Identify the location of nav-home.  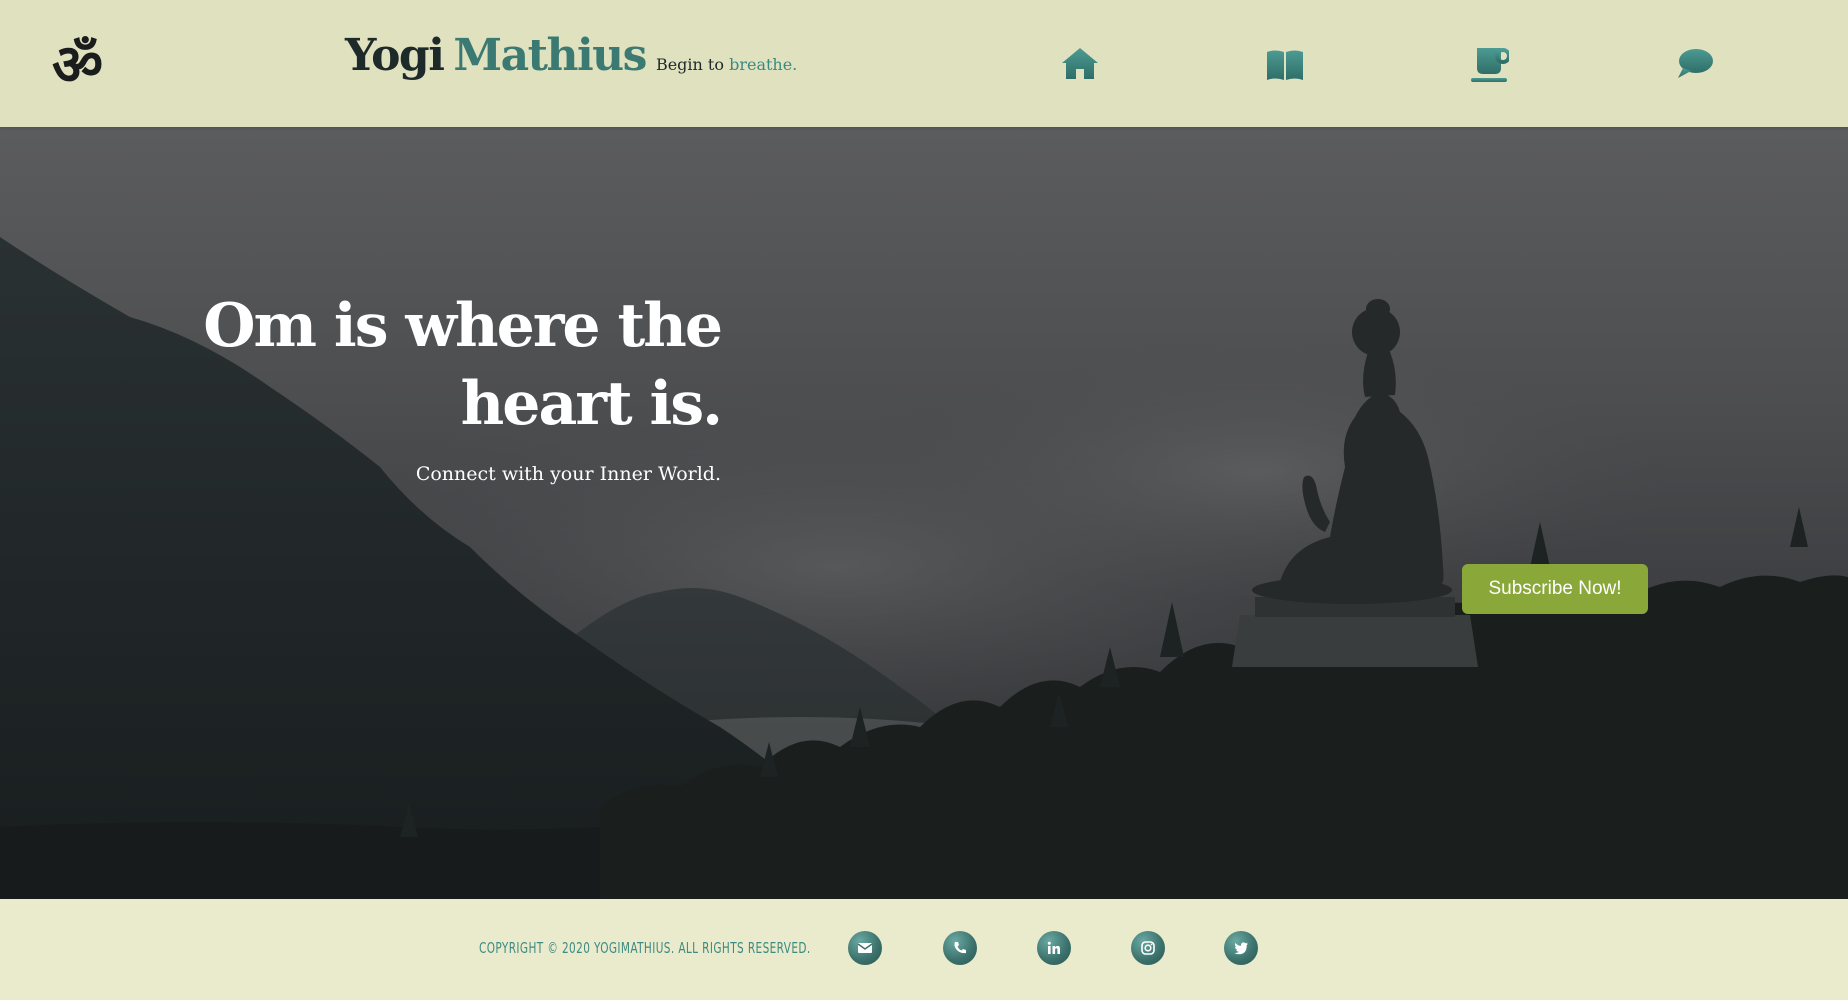
(1080, 64).